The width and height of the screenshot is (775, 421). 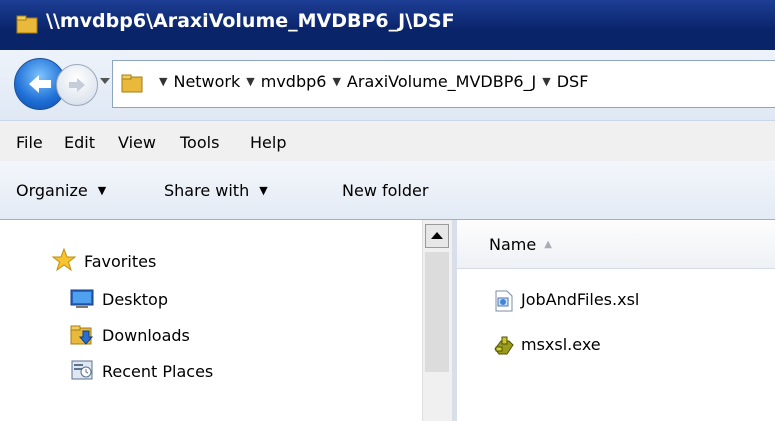 What do you see at coordinates (137, 142) in the screenshot?
I see `menu-view: View` at bounding box center [137, 142].